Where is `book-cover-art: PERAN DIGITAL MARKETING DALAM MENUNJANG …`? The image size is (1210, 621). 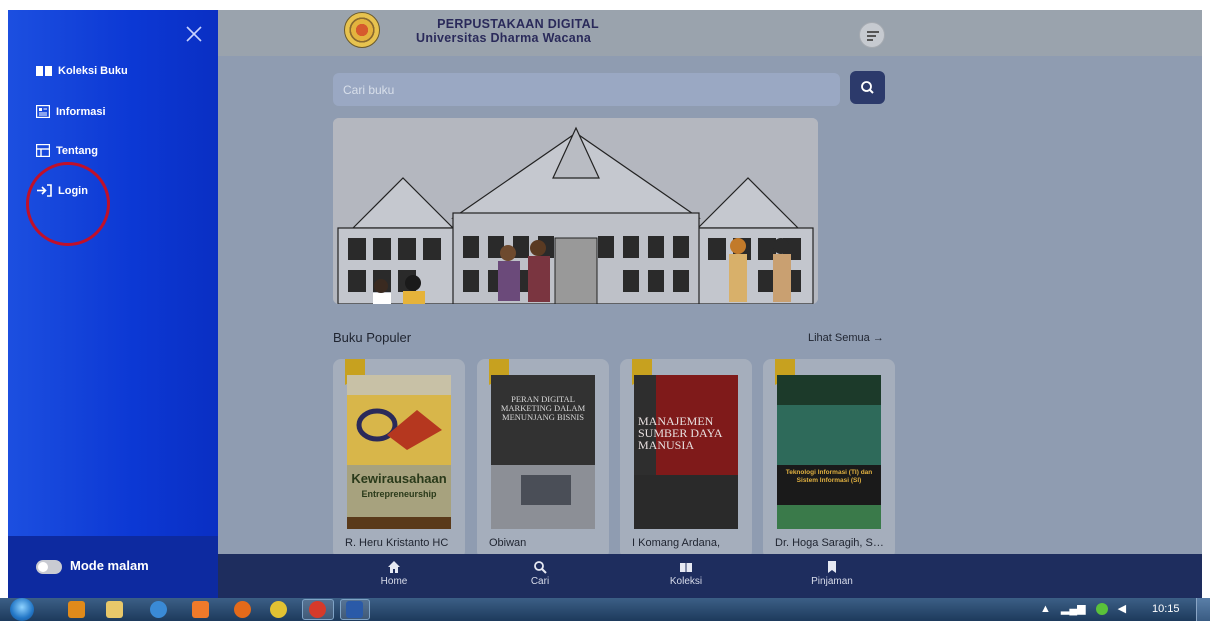 book-cover-art: PERAN DIGITAL MARKETING DALAM MENUNJANG … is located at coordinates (543, 452).